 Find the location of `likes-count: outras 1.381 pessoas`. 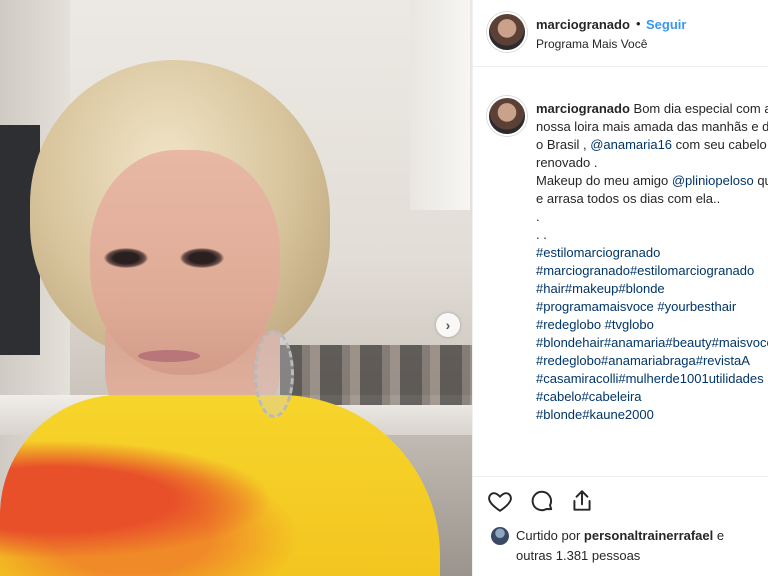

likes-count: outras 1.381 pessoas is located at coordinates (578, 555).